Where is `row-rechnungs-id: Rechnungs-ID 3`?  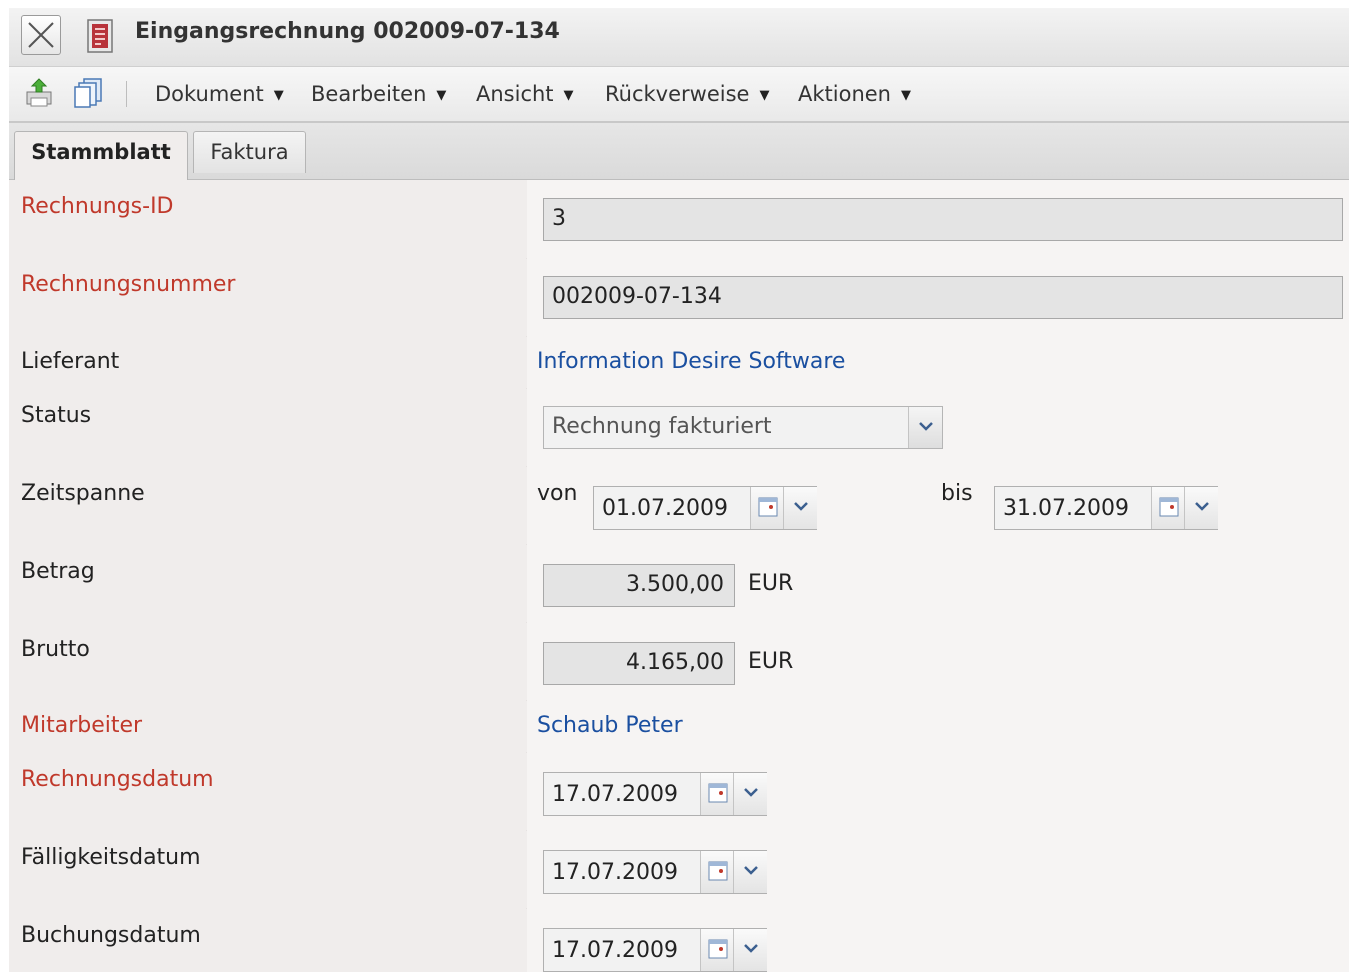 row-rechnungs-id: Rechnungs-ID 3 is located at coordinates (679, 219).